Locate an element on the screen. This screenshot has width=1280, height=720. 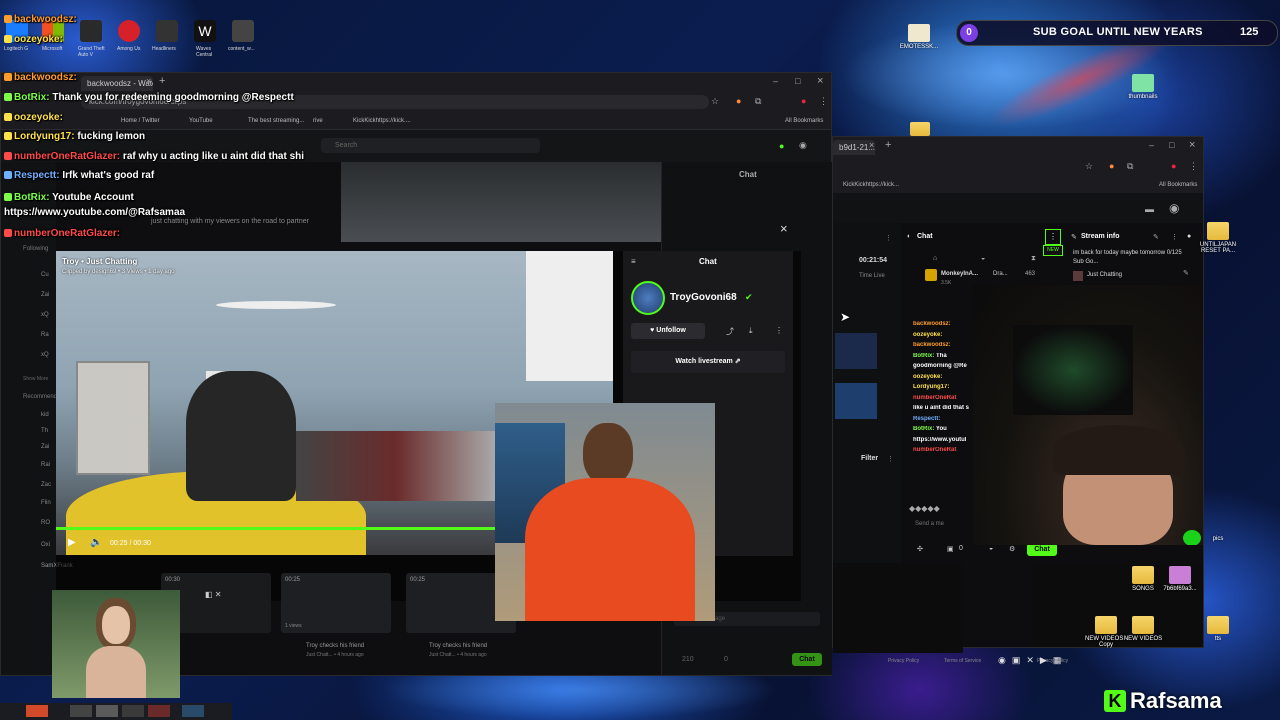
channel-avatar is located at coordinates (648, 298).